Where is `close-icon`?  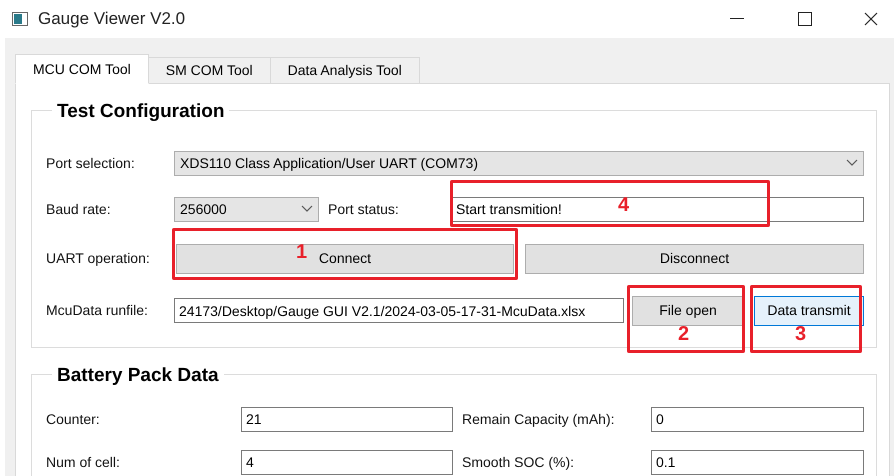 close-icon is located at coordinates (871, 19).